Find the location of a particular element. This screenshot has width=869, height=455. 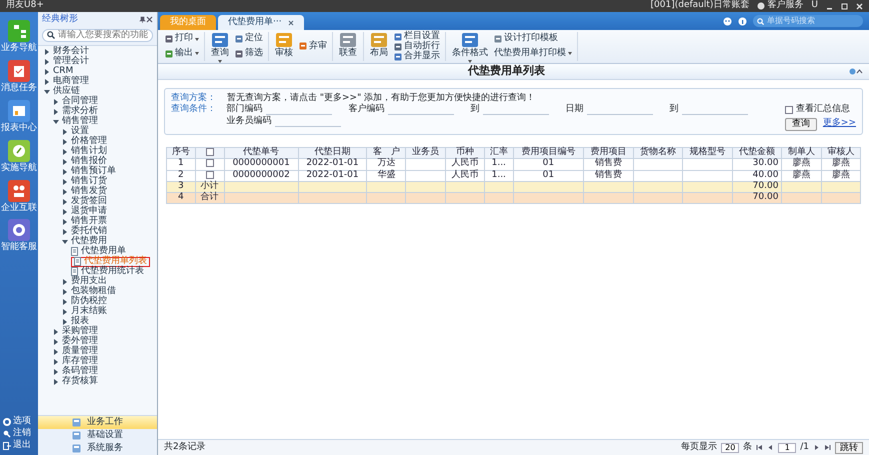

row-checkbox is located at coordinates (210, 163).